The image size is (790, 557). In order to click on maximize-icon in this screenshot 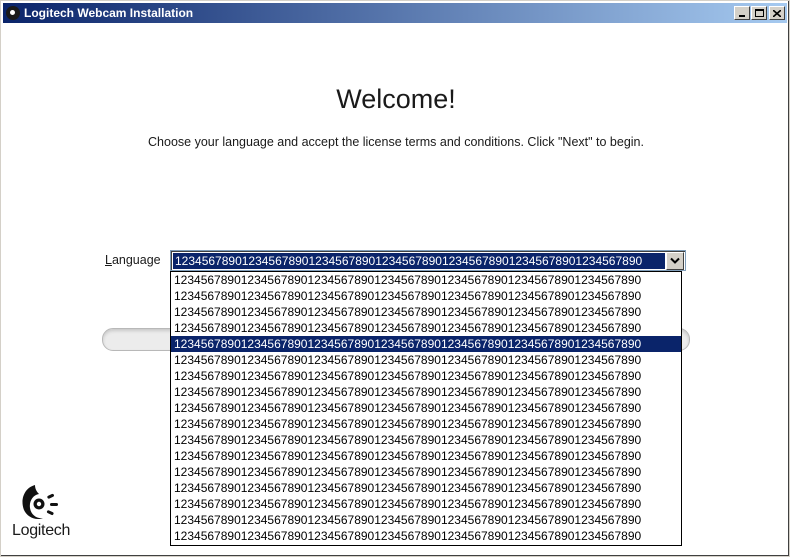, I will do `click(759, 13)`.